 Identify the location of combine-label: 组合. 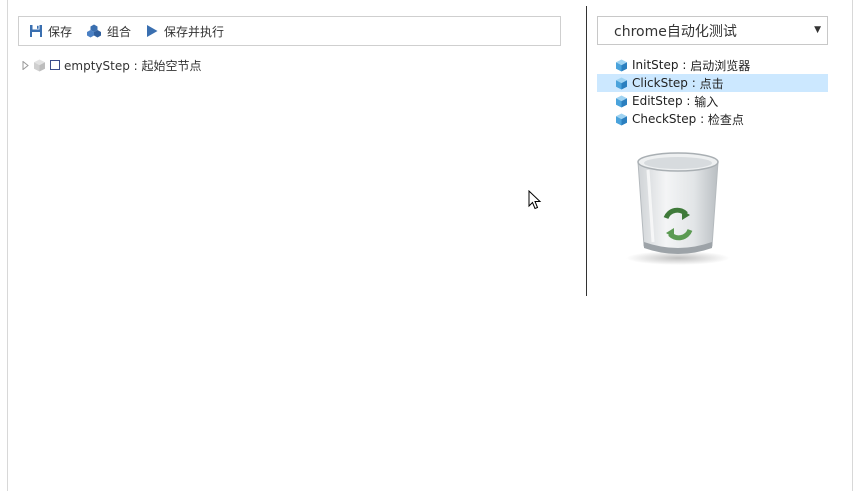
(119, 31).